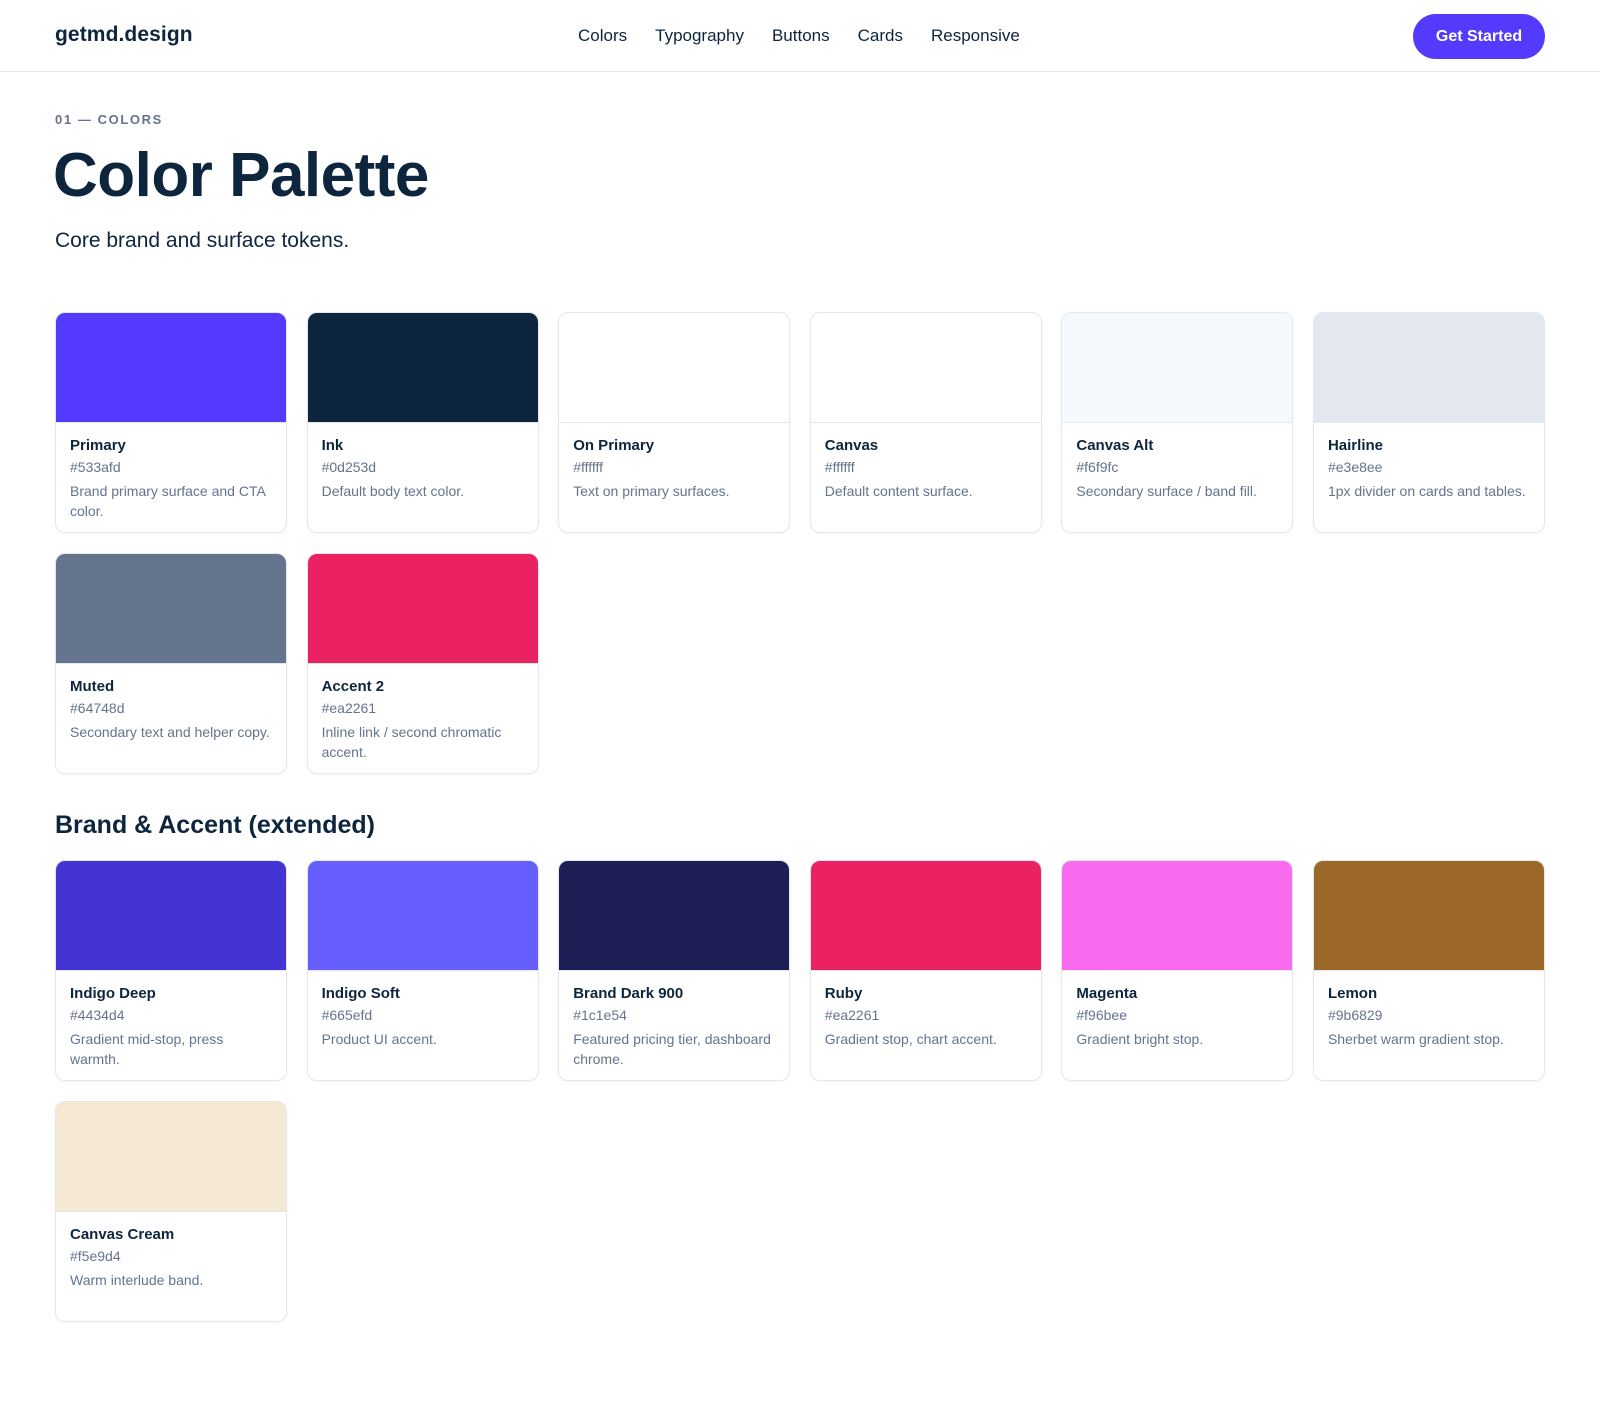 The height and width of the screenshot is (1413, 1600). What do you see at coordinates (614, 445) in the screenshot?
I see `swatch-name: On Primary` at bounding box center [614, 445].